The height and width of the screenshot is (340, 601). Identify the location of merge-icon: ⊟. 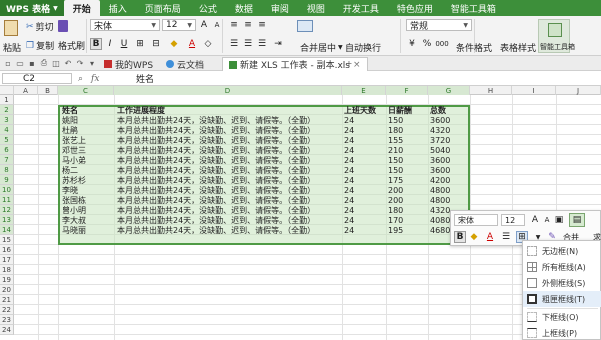
(156, 44).